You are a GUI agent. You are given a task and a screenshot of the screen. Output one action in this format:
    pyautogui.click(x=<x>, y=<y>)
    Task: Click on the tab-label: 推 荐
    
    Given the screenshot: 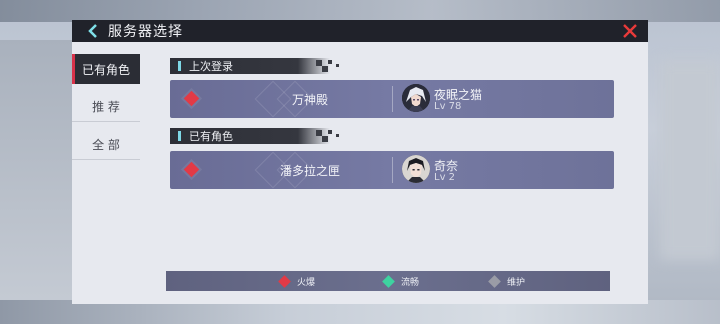 What is the action you would take?
    pyautogui.click(x=106, y=107)
    